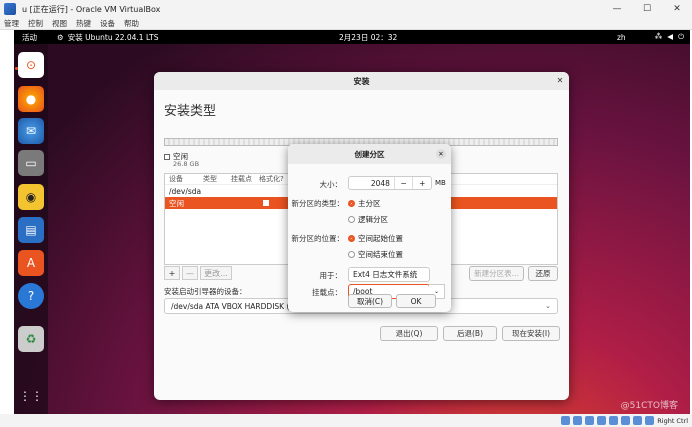 Image resolution: width=692 pixels, height=427 pixels. I want to click on vbox-menubar: 管理 控制 视图 热键 设备 帮助, so click(346, 24).